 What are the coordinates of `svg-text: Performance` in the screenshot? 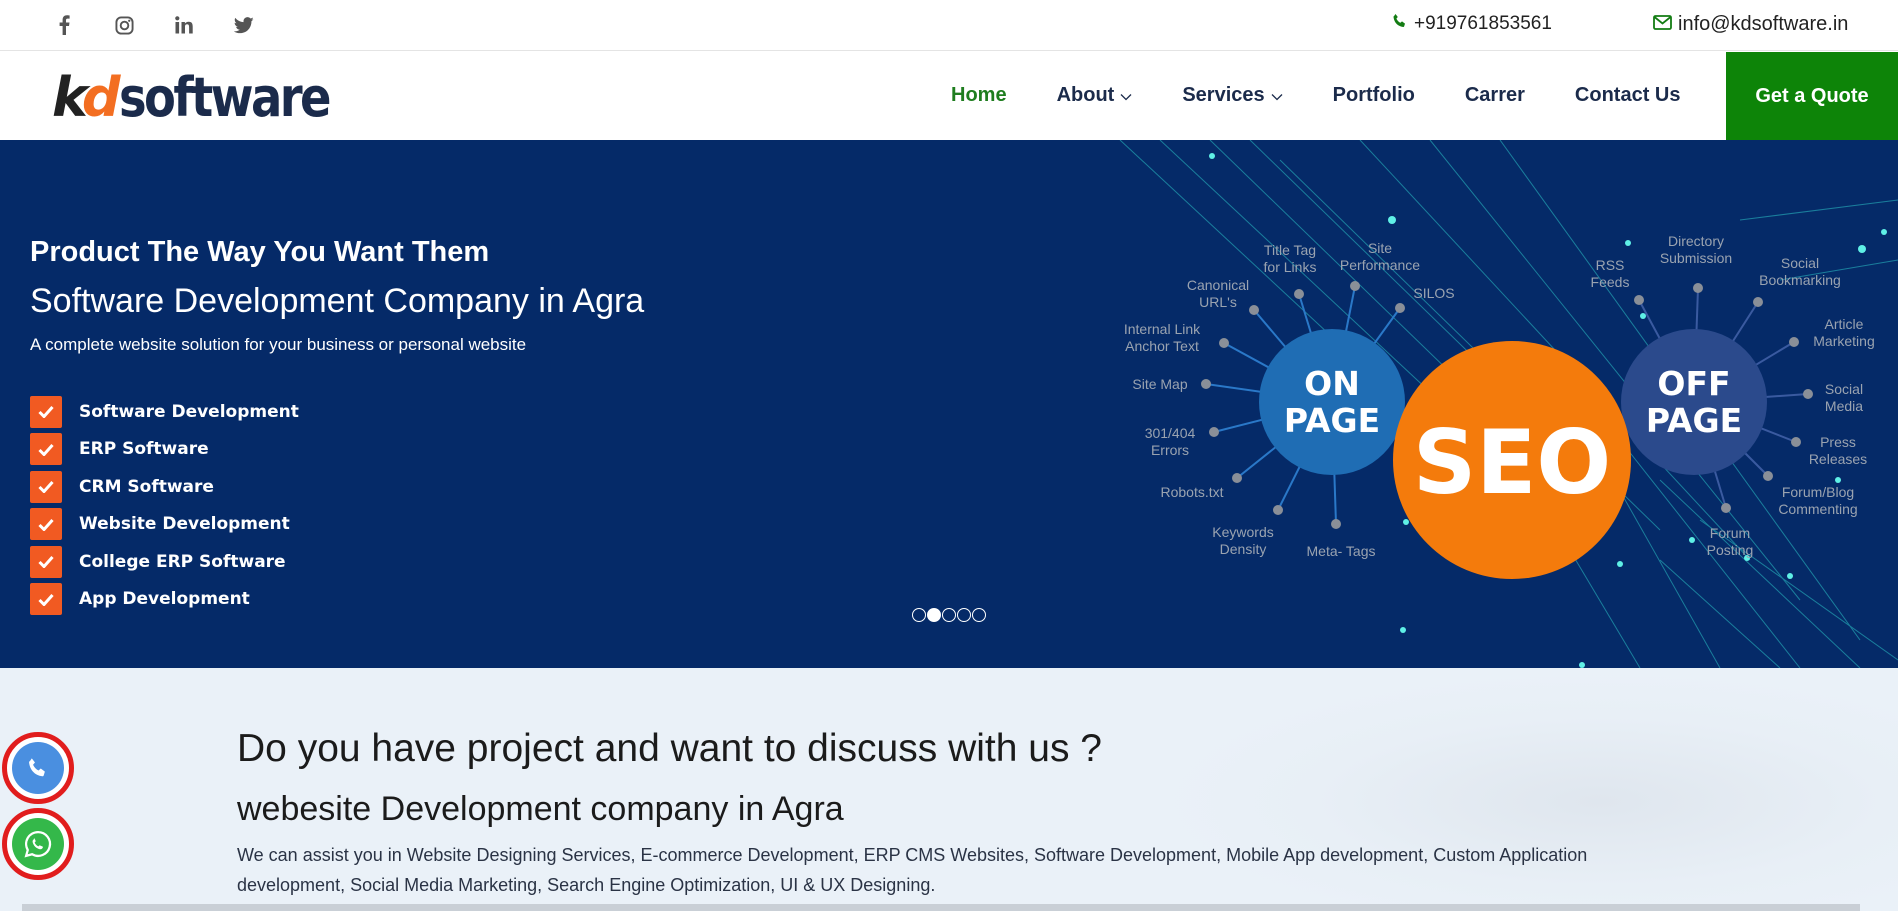 It's located at (1380, 265).